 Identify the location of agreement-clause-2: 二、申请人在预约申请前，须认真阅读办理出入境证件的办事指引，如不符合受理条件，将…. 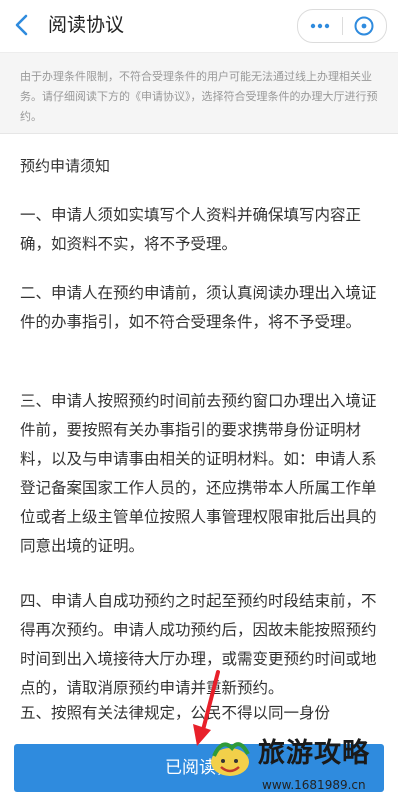
(198, 307).